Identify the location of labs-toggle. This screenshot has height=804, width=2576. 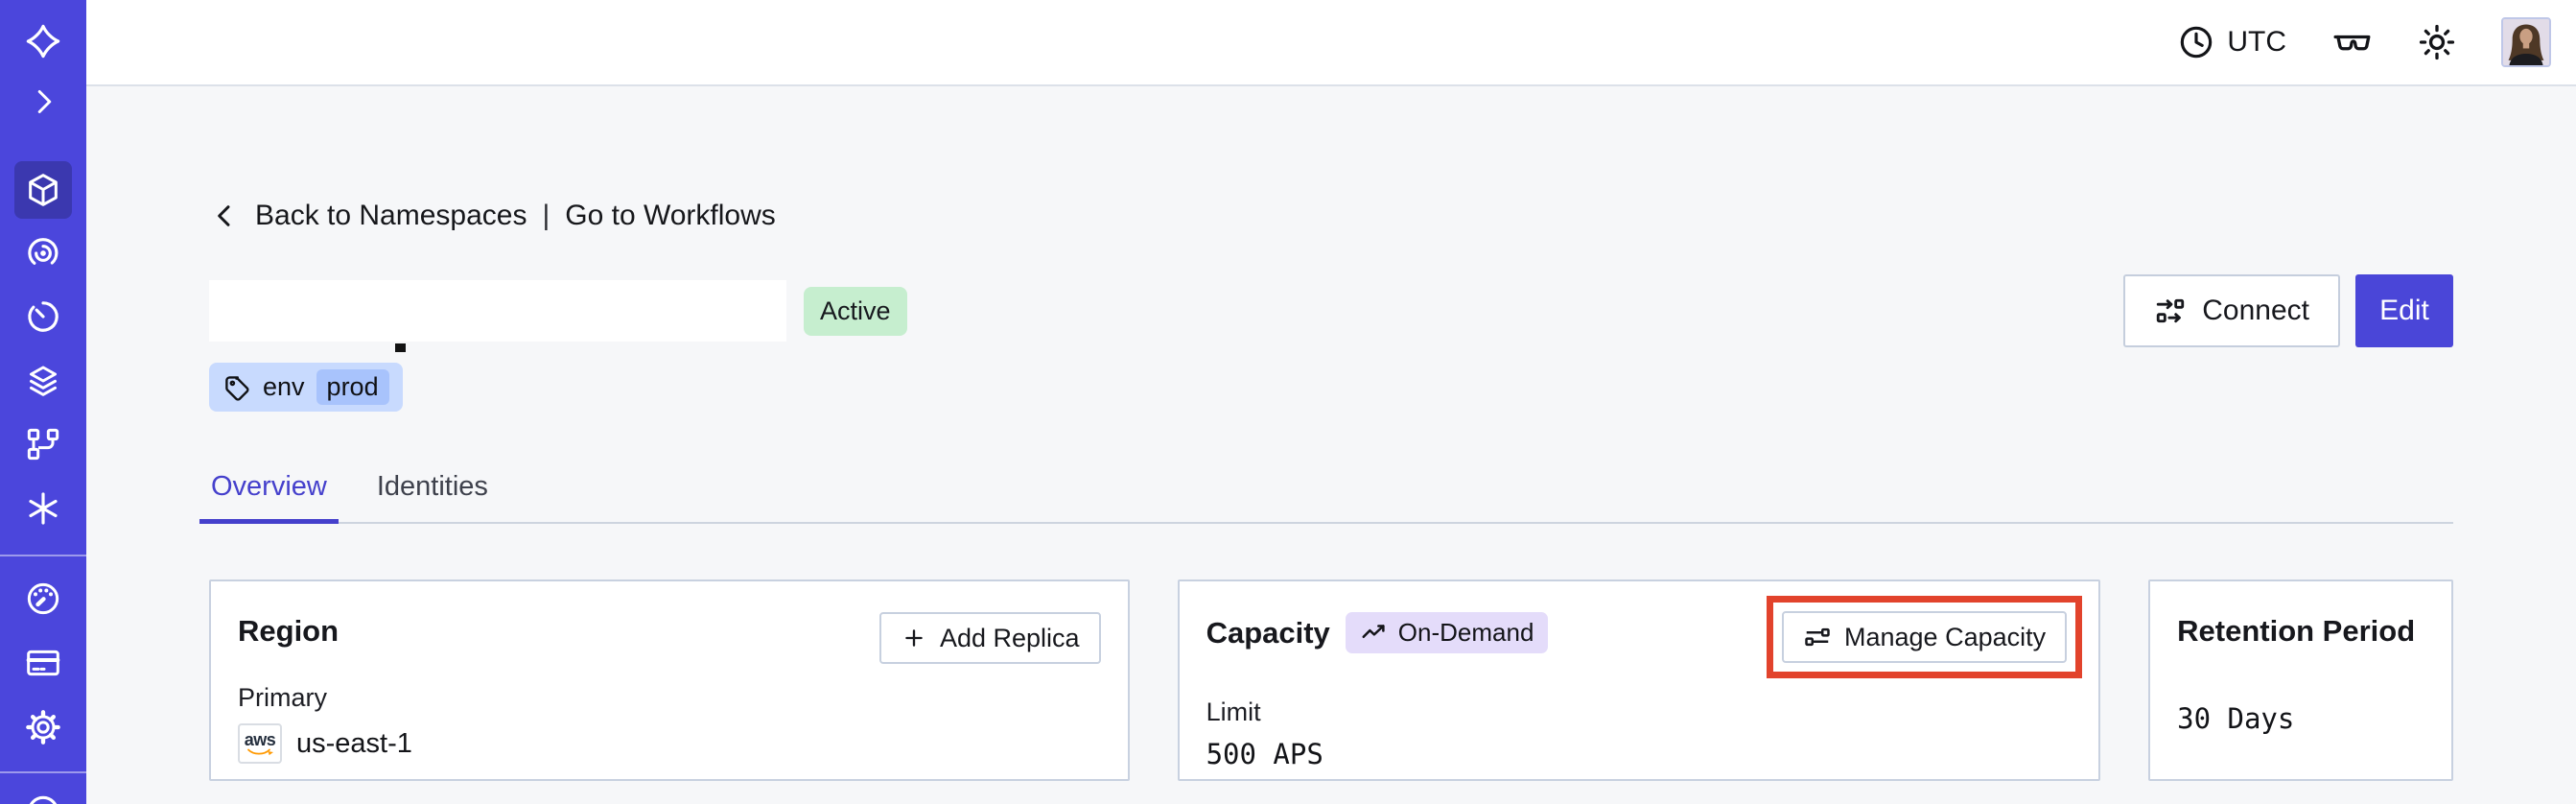
(2351, 42).